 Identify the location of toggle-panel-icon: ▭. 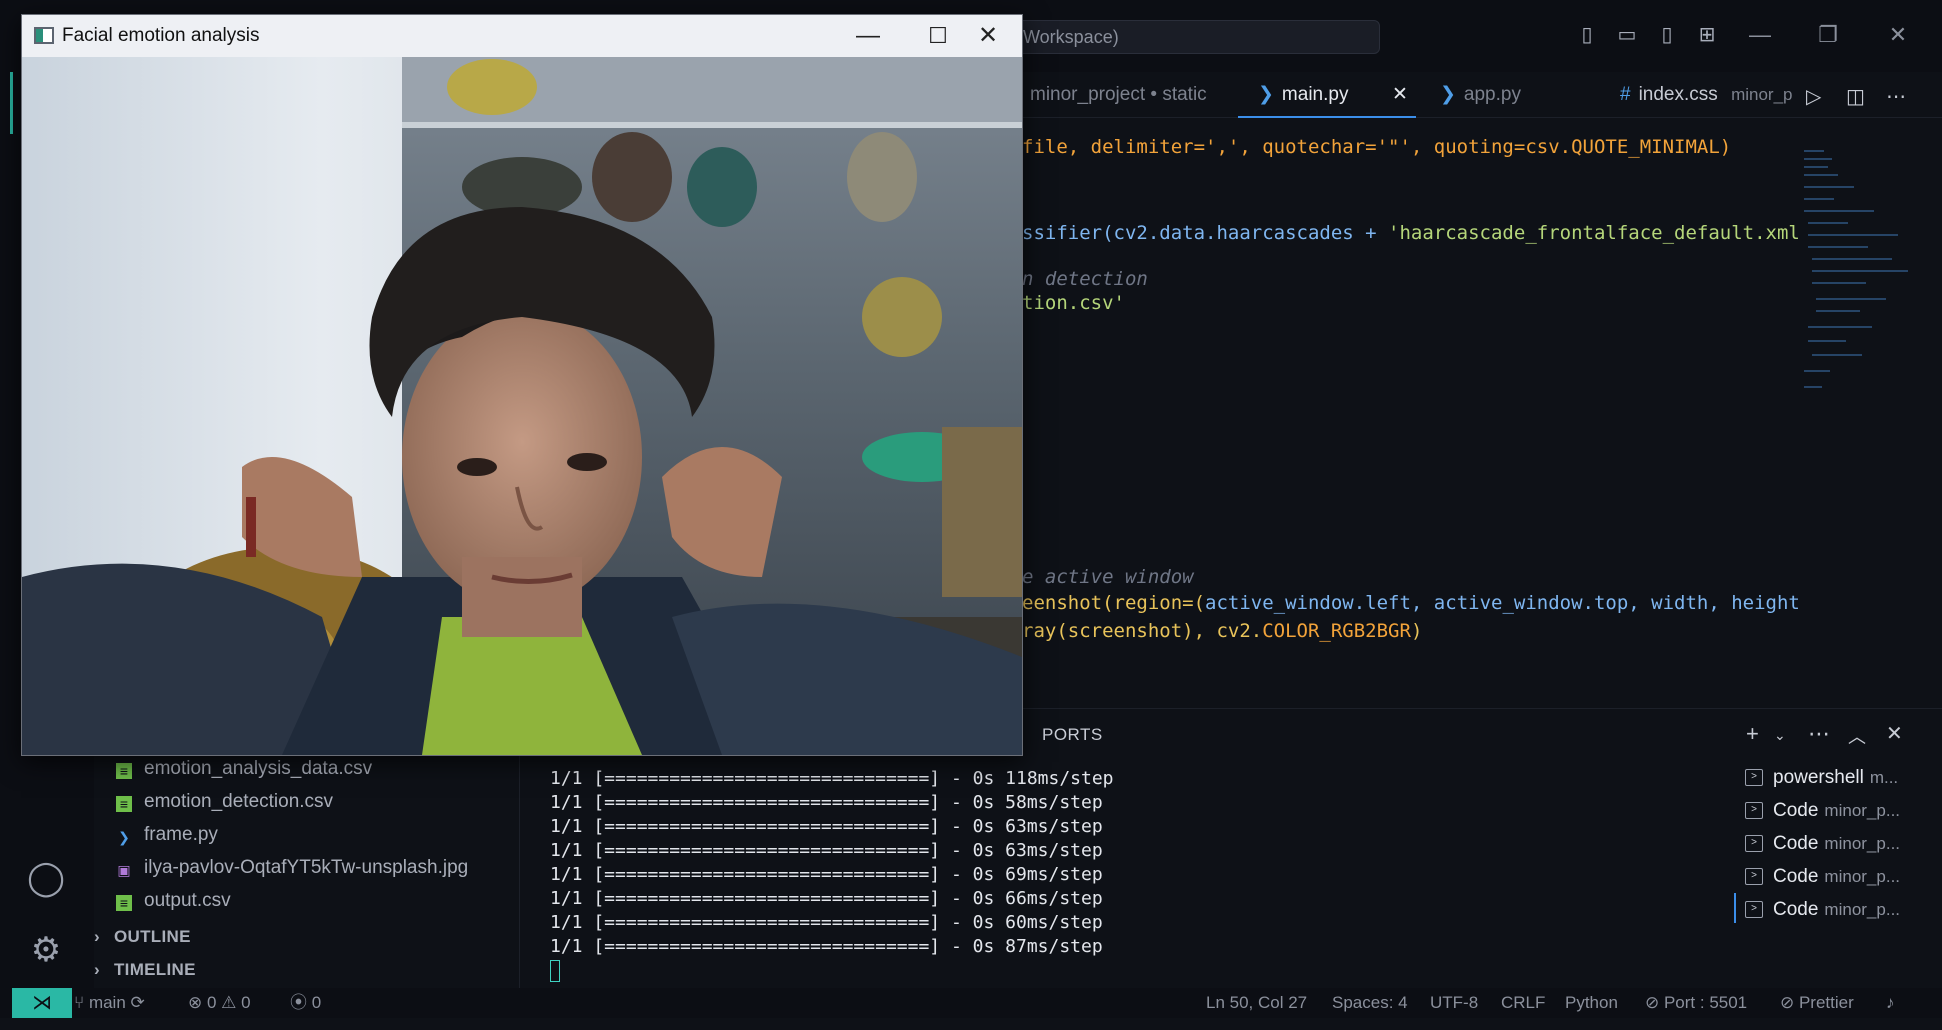
(1627, 35).